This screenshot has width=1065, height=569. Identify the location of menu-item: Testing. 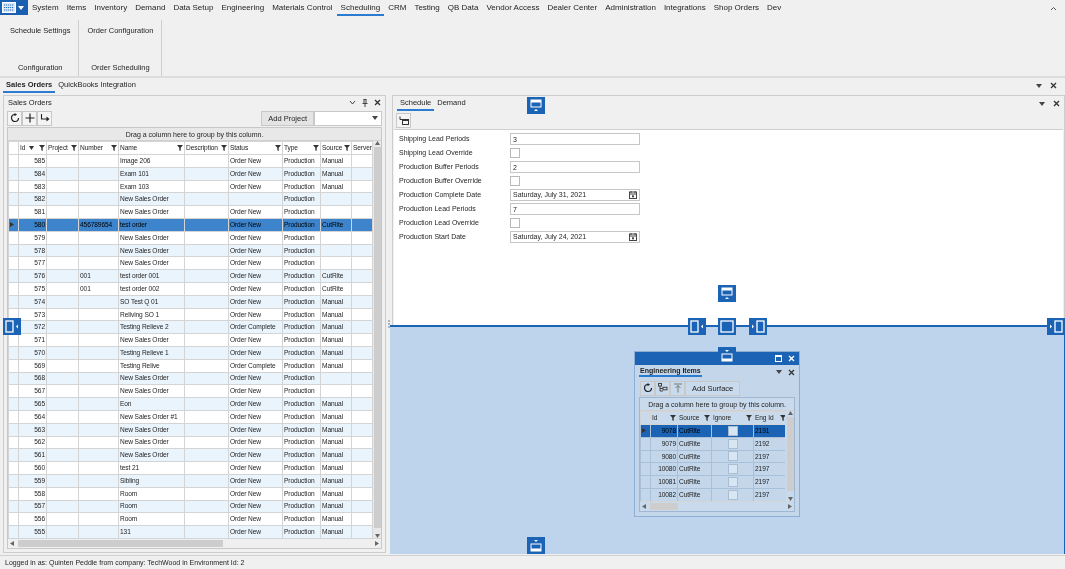
(427, 8).